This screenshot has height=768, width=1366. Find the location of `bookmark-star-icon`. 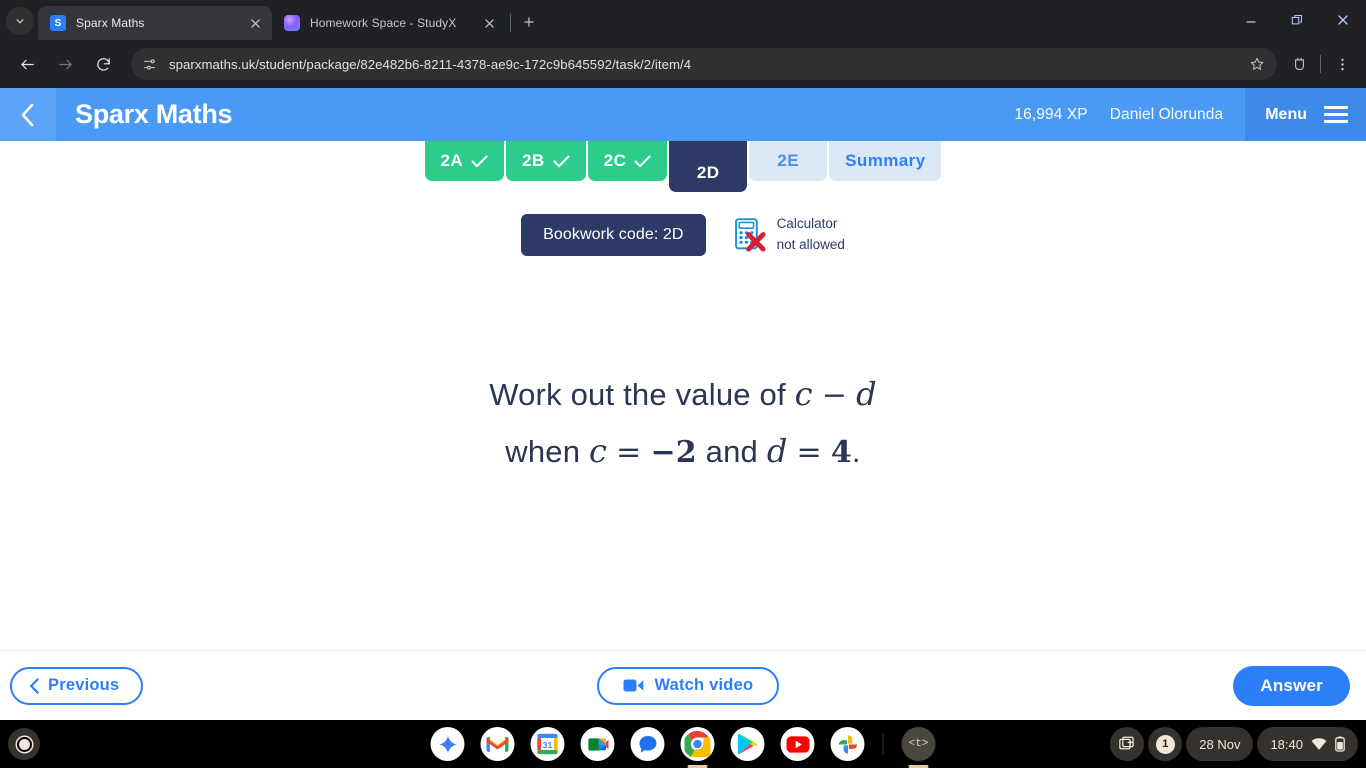

bookmark-star-icon is located at coordinates (1257, 64).